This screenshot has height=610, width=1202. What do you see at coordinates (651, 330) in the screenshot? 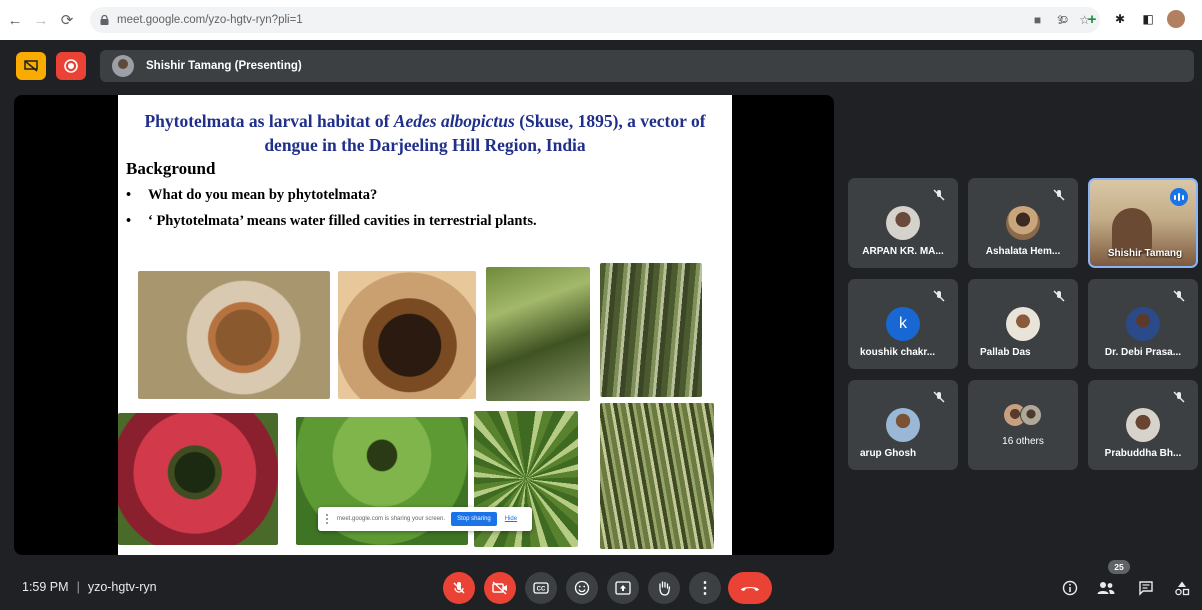
I see `photo-bamboo-grove` at bounding box center [651, 330].